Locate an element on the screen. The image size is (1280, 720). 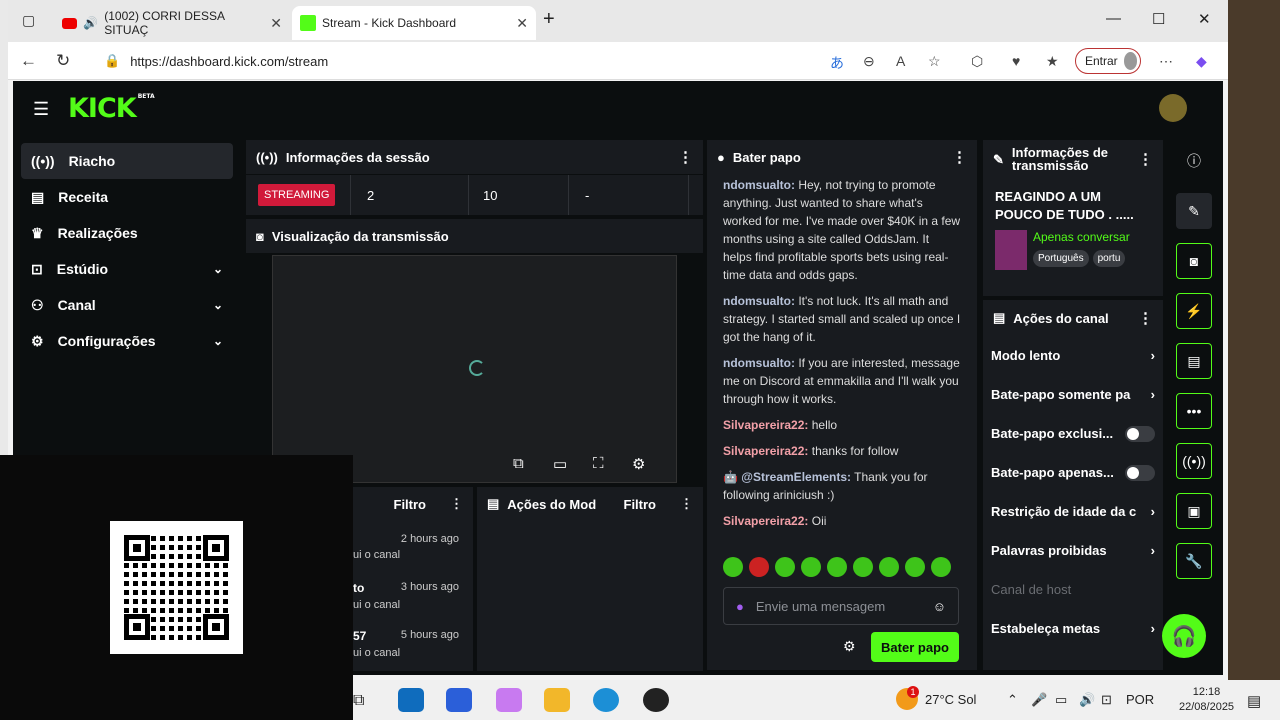
more-icon: ⋯ is located at coordinates (1166, 61).